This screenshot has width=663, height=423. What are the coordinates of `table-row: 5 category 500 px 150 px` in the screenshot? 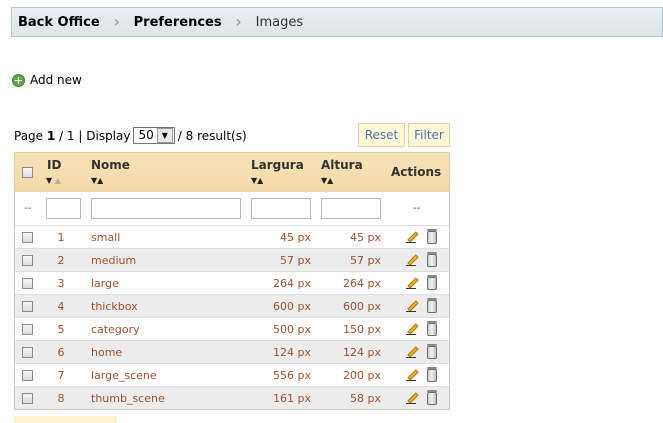 It's located at (232, 328).